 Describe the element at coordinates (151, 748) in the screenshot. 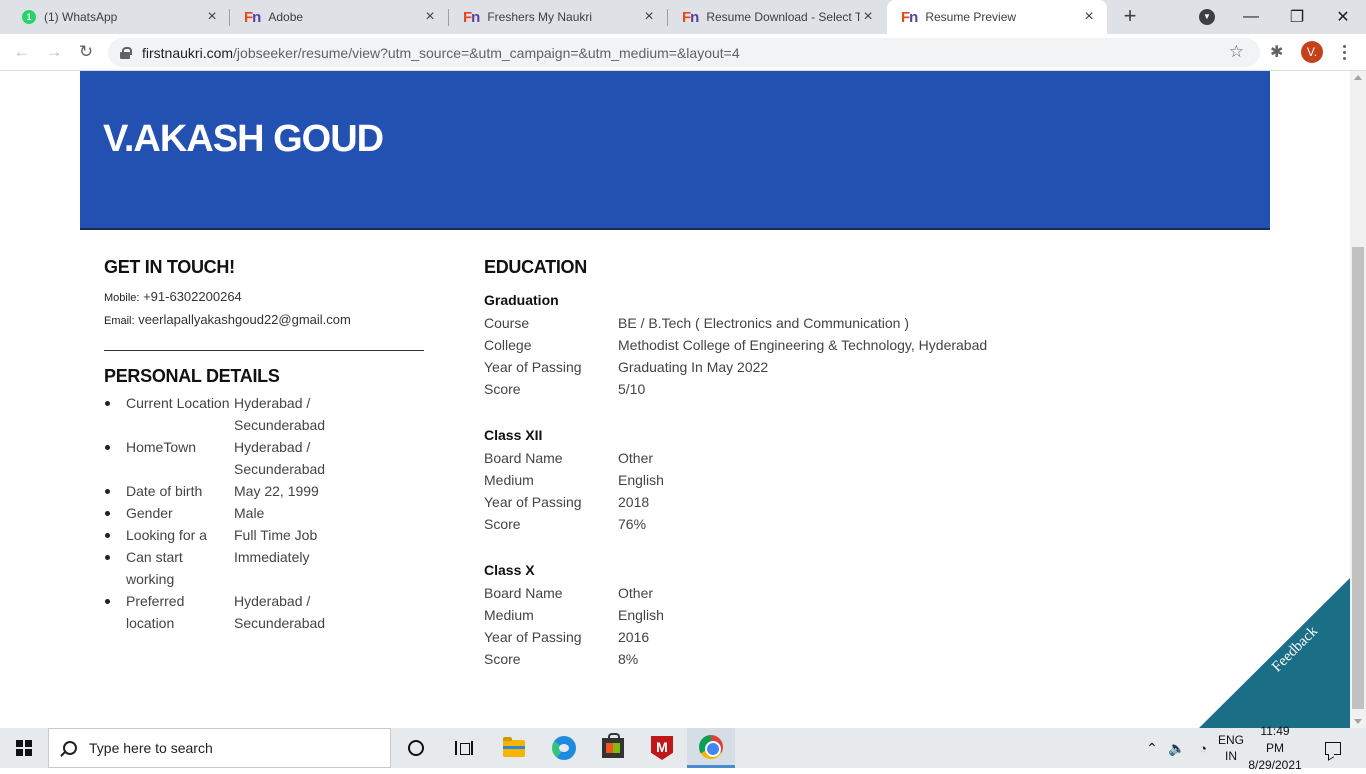

I see `search-placeholder: Type here to search` at that location.